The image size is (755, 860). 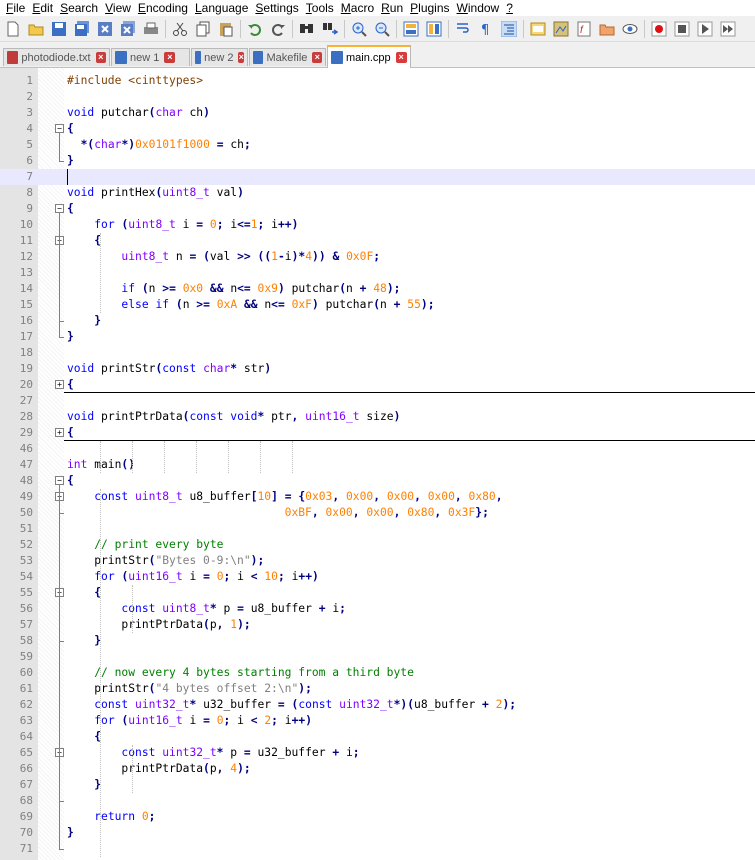 I want to click on undo-icon, so click(x=255, y=29).